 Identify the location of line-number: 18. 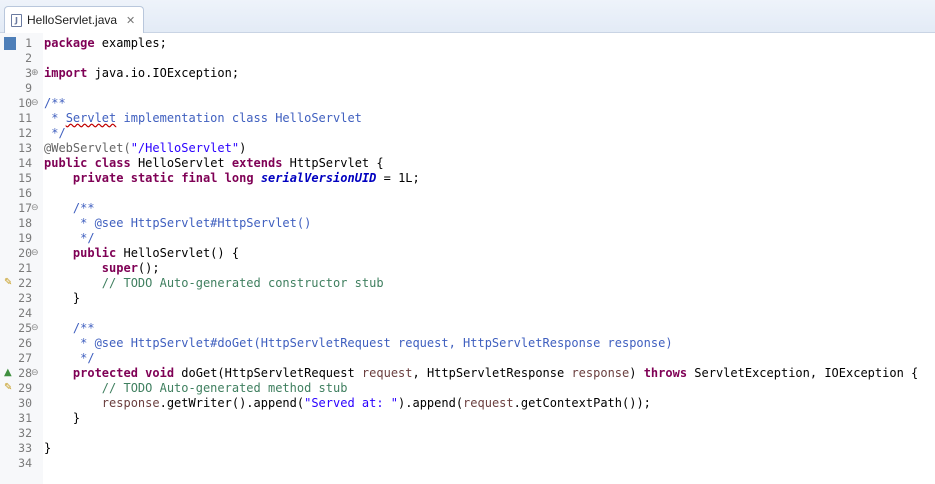
(25, 223).